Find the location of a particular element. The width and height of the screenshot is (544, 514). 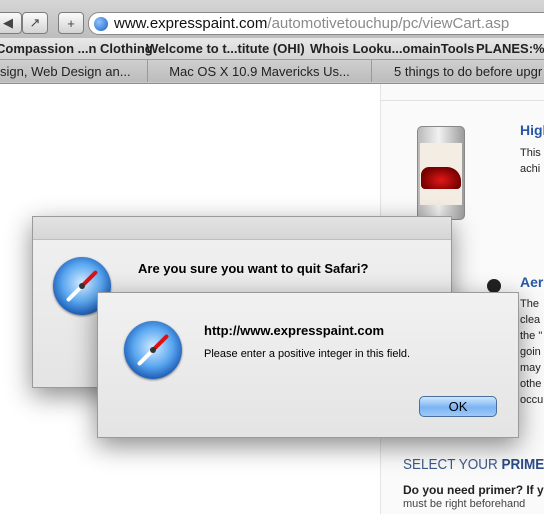

globe-icon is located at coordinates (101, 23).